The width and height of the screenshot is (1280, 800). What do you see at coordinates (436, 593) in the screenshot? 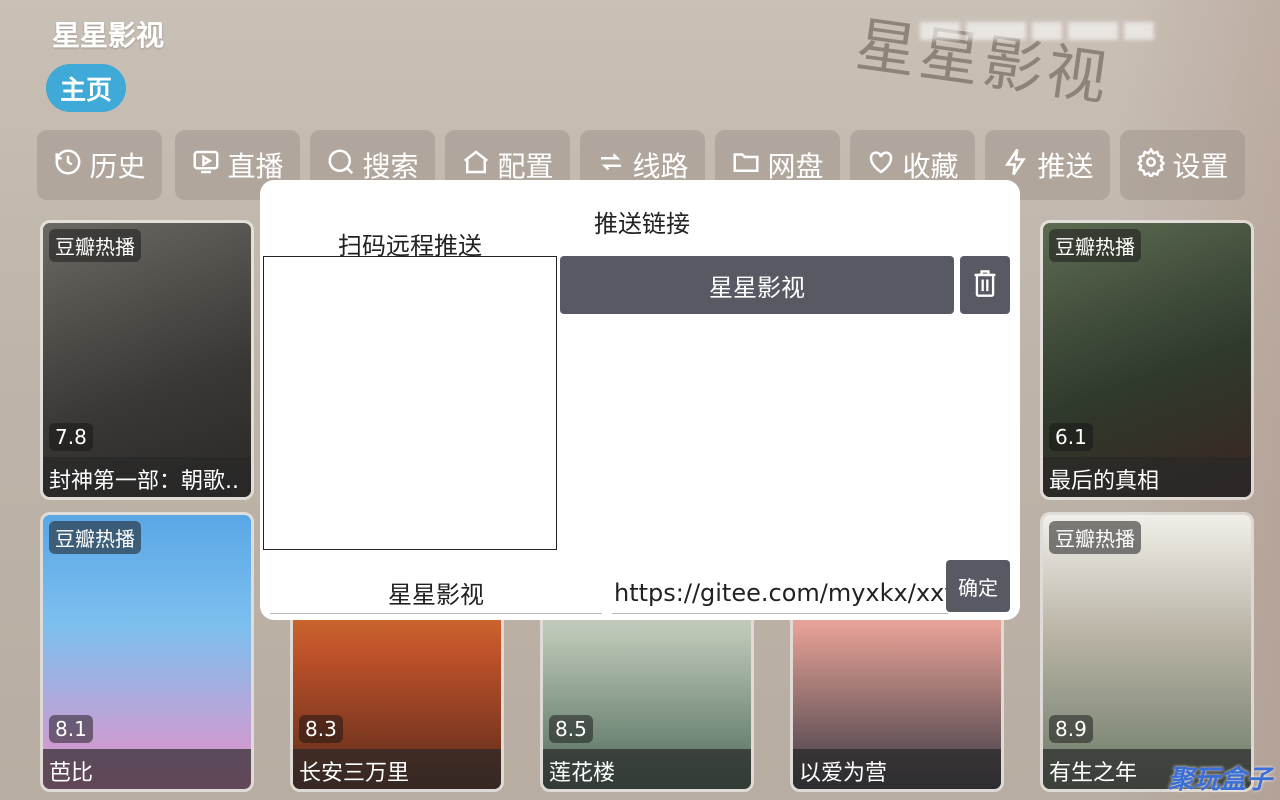
I see `name-field: 星星影视` at bounding box center [436, 593].